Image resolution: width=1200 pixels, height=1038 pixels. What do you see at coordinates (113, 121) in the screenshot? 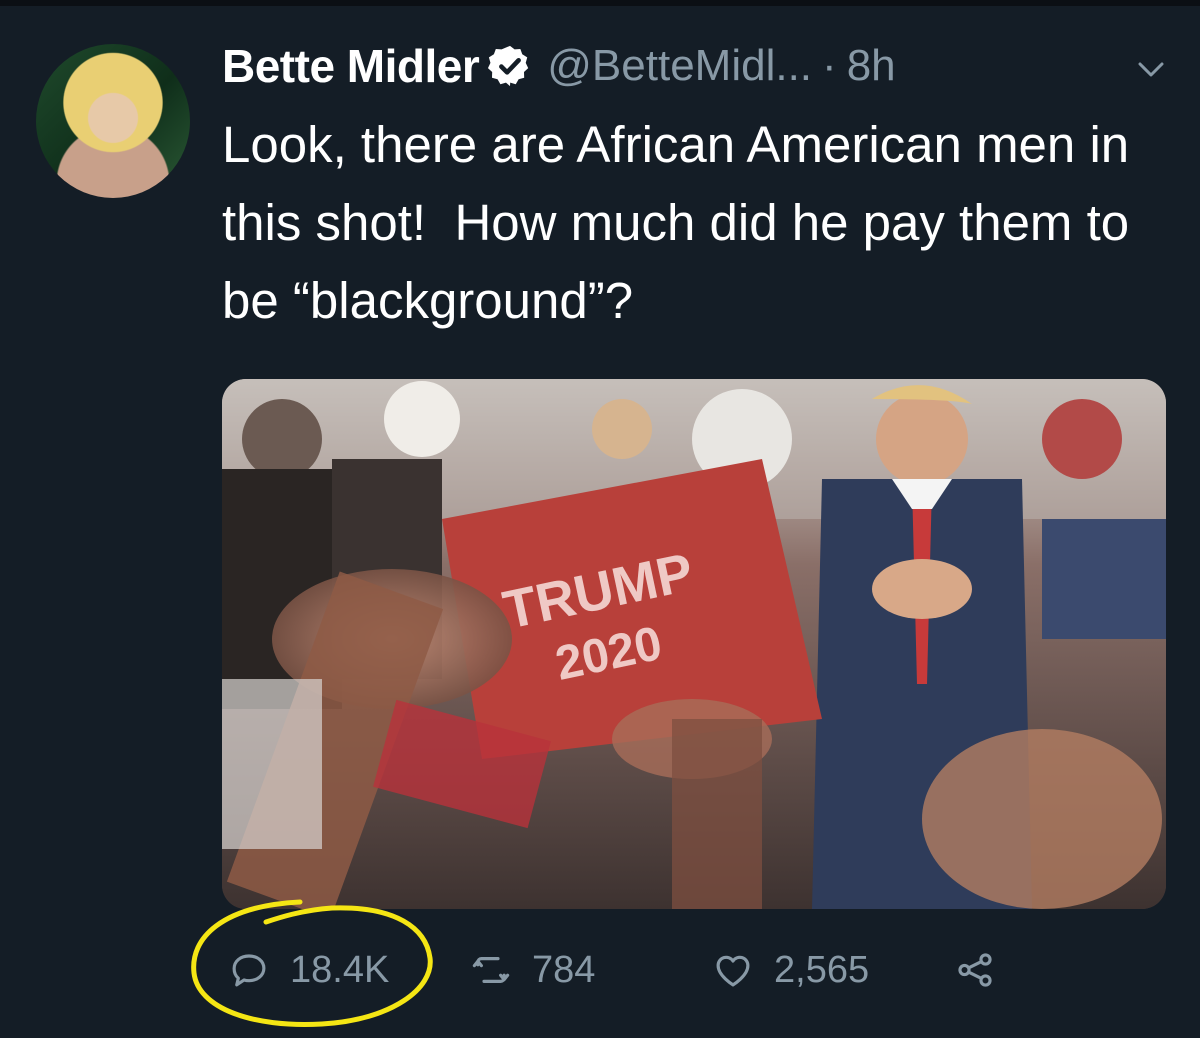
I see `avatar` at bounding box center [113, 121].